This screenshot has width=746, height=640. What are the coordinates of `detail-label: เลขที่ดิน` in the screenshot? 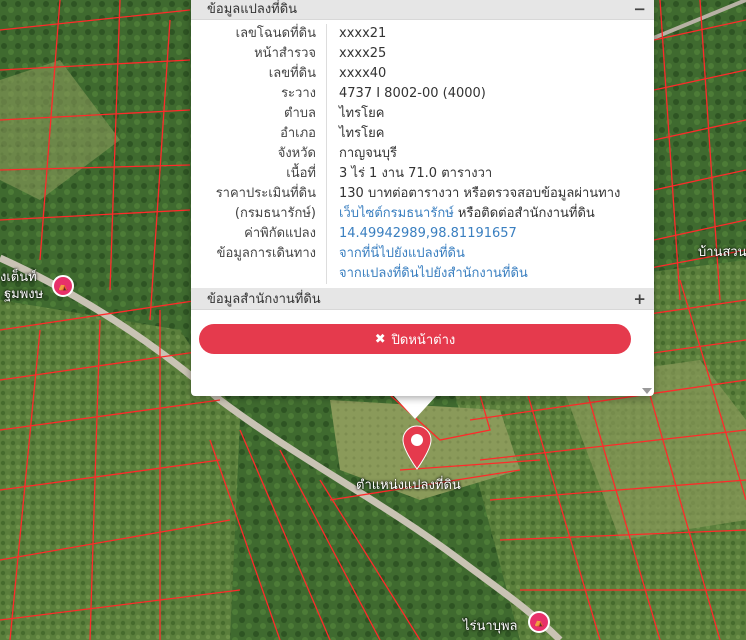 It's located at (259, 74).